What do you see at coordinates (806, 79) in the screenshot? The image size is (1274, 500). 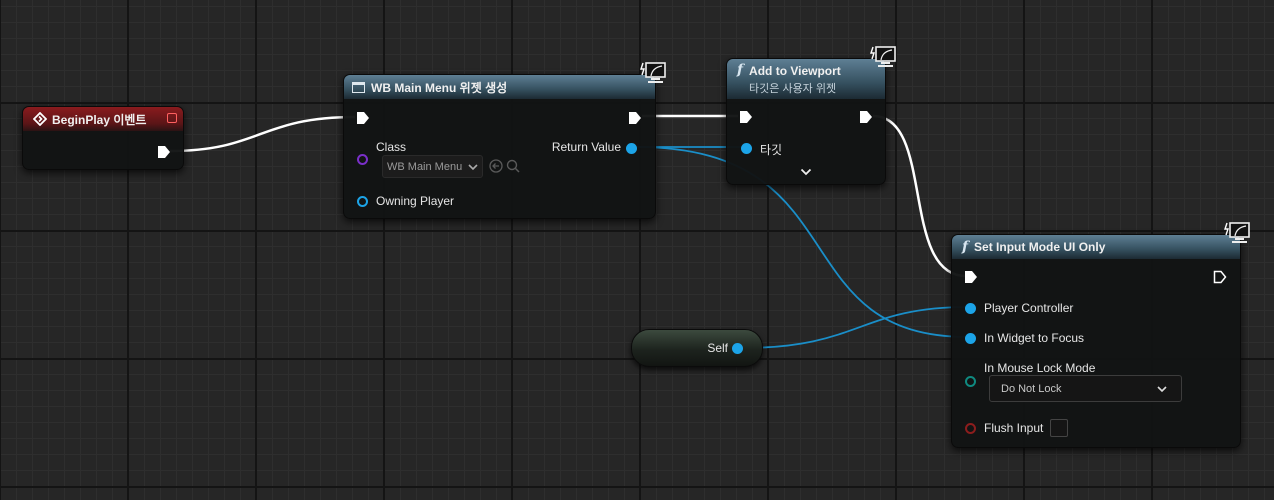 I see `add-to-viewport-header: f Add to Viewport 타깃은 사용자 위젯` at bounding box center [806, 79].